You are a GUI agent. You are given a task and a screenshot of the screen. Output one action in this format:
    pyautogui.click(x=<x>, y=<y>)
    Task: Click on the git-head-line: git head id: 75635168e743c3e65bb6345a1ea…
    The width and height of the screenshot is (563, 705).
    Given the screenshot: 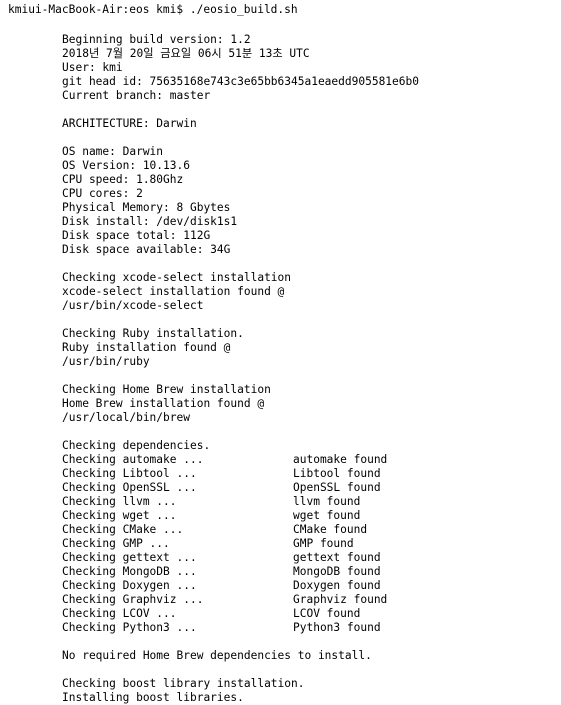 What is the action you would take?
    pyautogui.click(x=240, y=81)
    